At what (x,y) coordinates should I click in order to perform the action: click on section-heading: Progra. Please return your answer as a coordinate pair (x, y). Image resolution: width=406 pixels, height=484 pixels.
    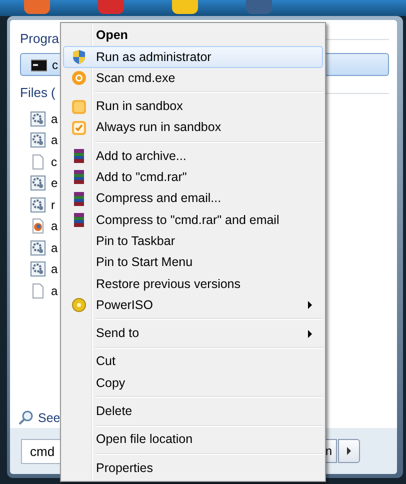
    Looking at the image, I should click on (40, 39).